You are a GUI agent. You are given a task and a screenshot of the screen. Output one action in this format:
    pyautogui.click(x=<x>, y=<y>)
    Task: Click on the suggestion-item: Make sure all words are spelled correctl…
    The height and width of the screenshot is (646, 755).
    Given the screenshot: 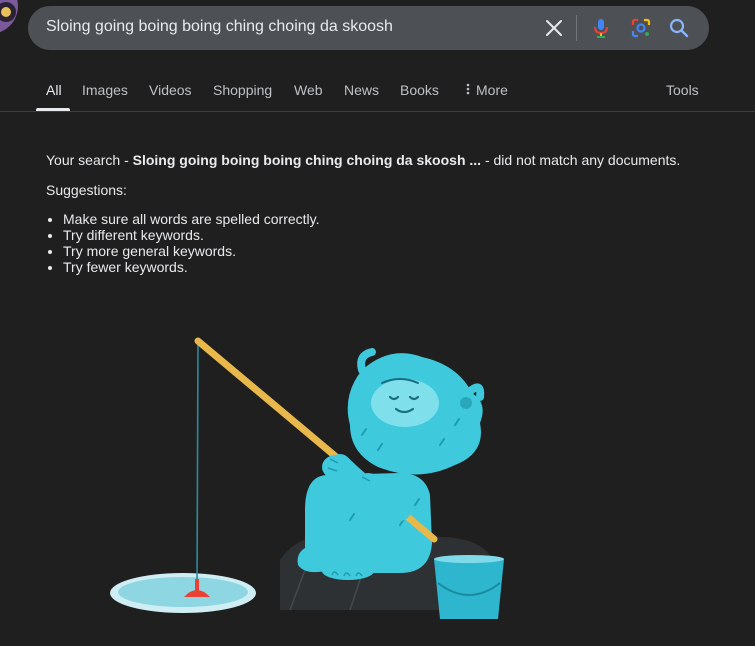 What is the action you would take?
    pyautogui.click(x=191, y=219)
    